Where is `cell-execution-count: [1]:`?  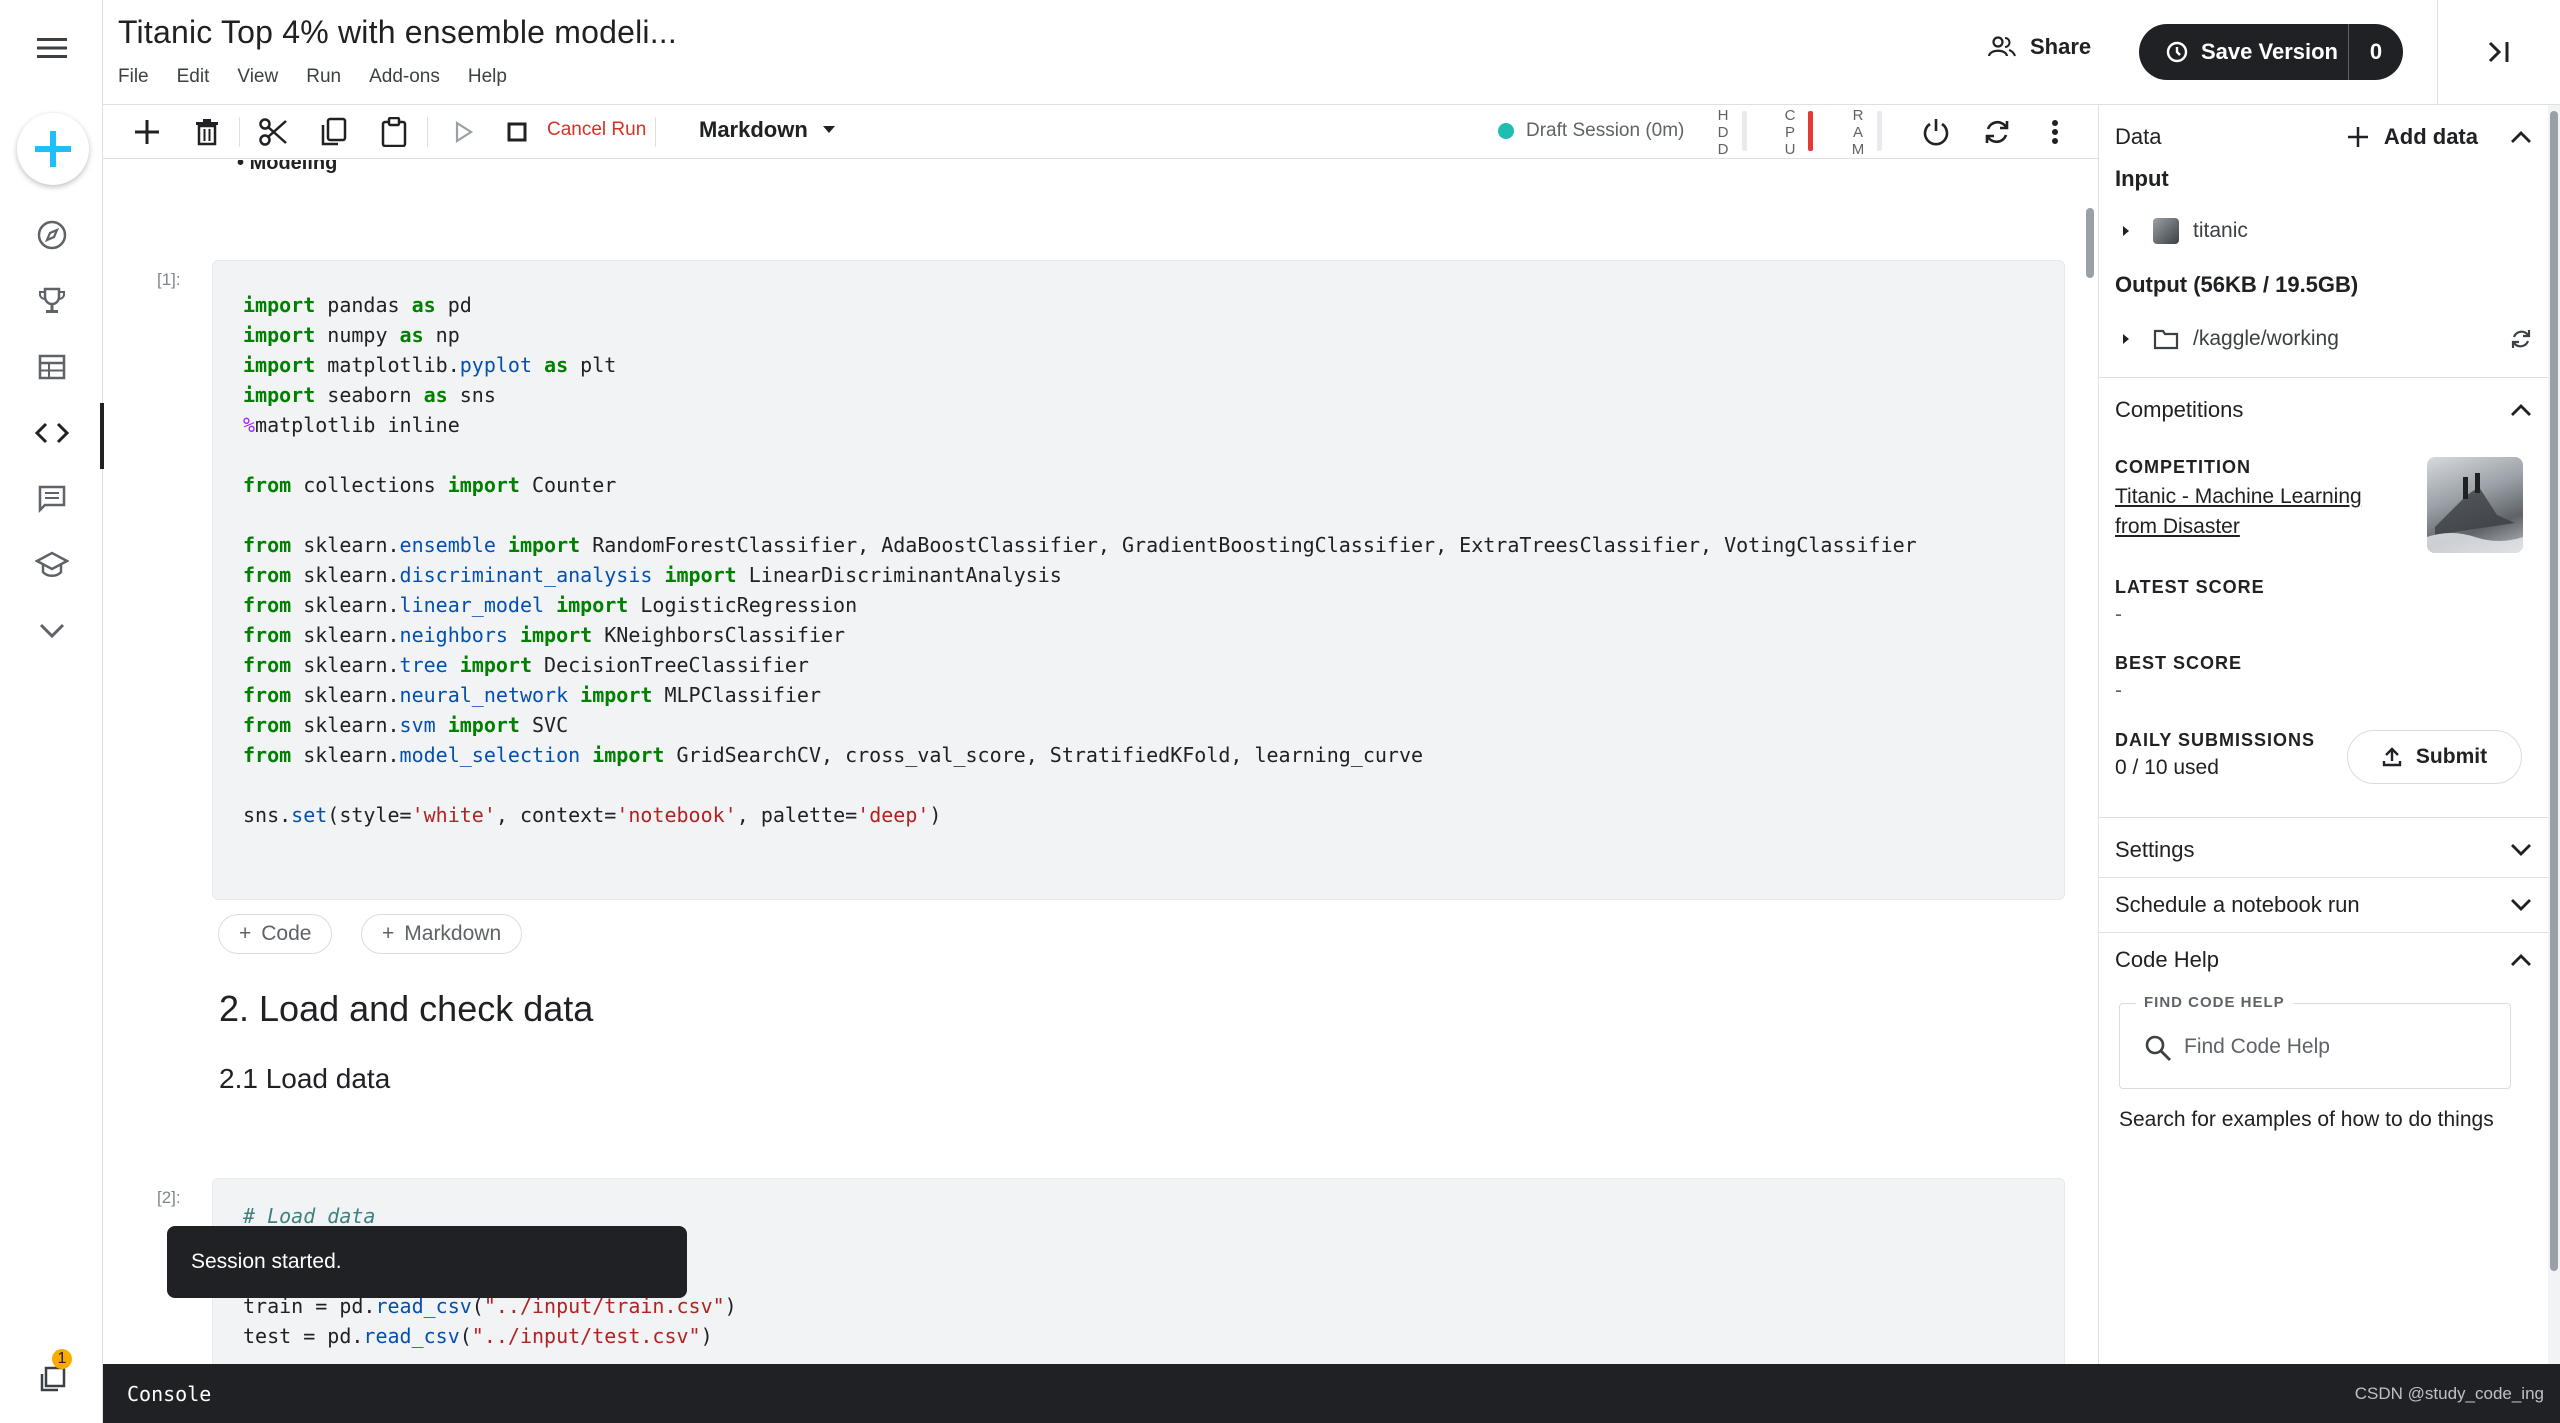
cell-execution-count: [1]: is located at coordinates (169, 279).